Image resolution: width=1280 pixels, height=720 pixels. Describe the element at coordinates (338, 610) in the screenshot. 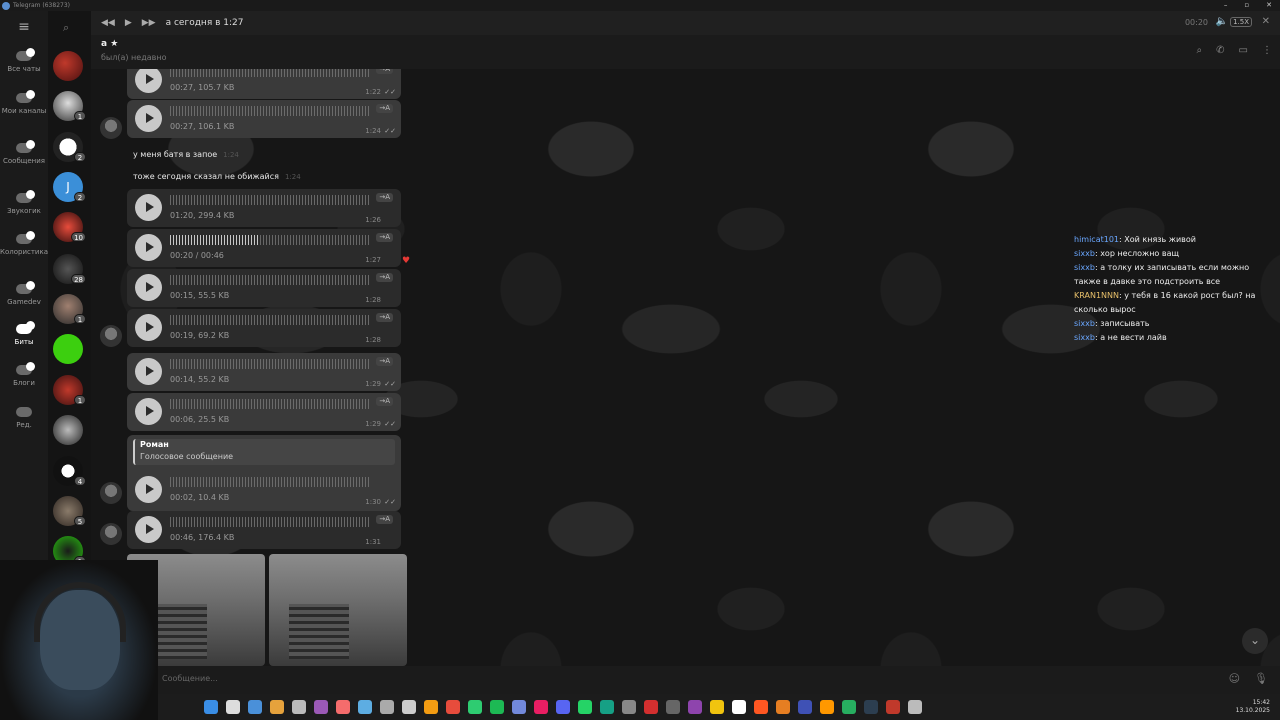

I see `photo-thumbnail` at that location.